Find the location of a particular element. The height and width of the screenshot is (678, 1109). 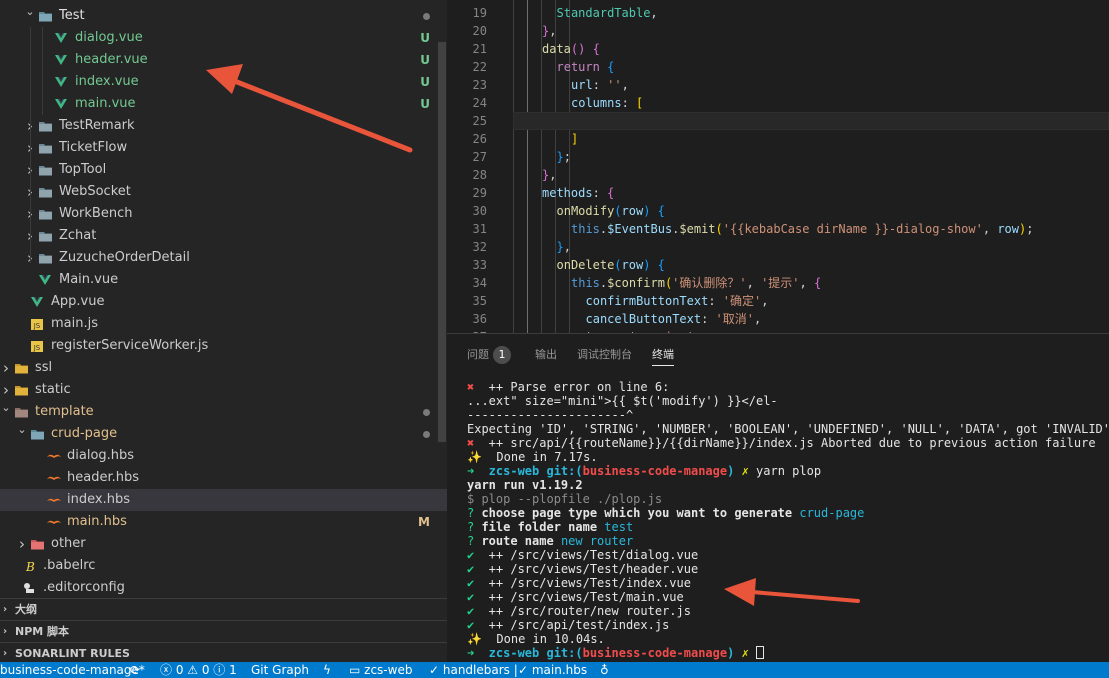

tree-item-ticketflow: ›TicketFlow is located at coordinates (223, 148).